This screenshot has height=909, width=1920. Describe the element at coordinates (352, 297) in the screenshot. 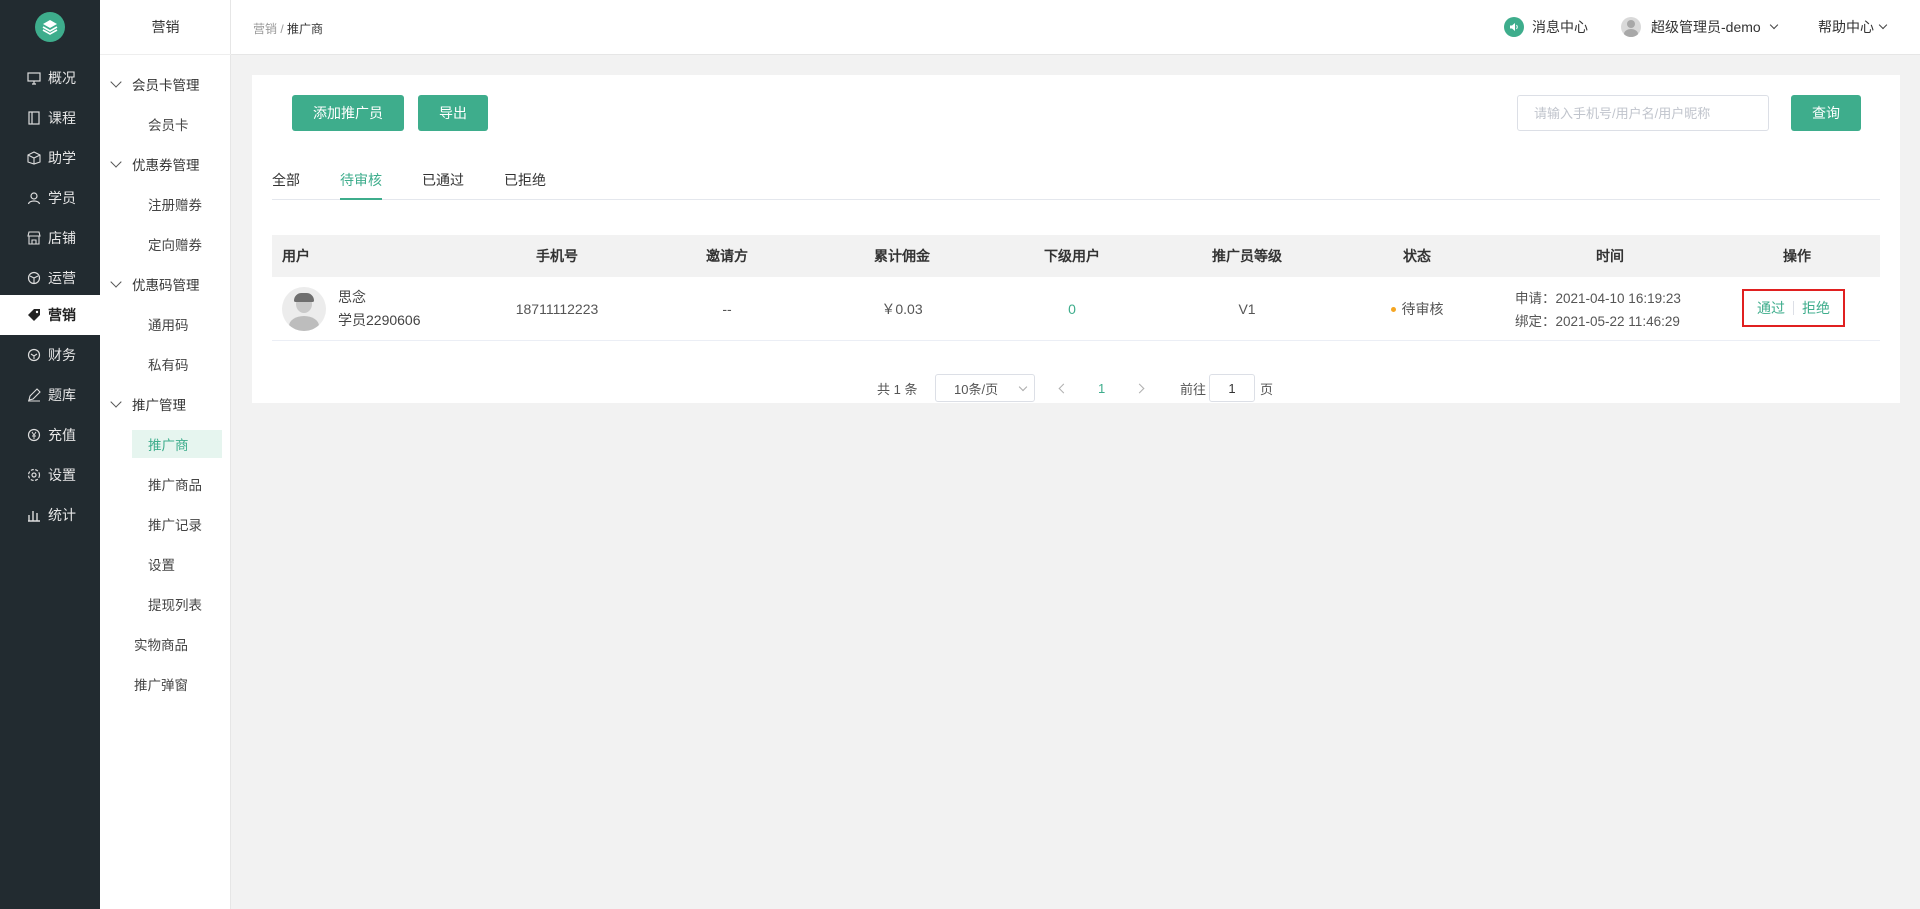

I see `user-name: 思念` at that location.